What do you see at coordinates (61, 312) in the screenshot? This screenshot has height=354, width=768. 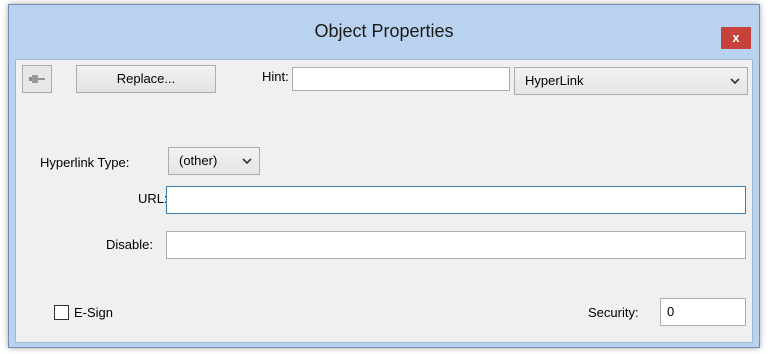 I see `esign-checkbox` at bounding box center [61, 312].